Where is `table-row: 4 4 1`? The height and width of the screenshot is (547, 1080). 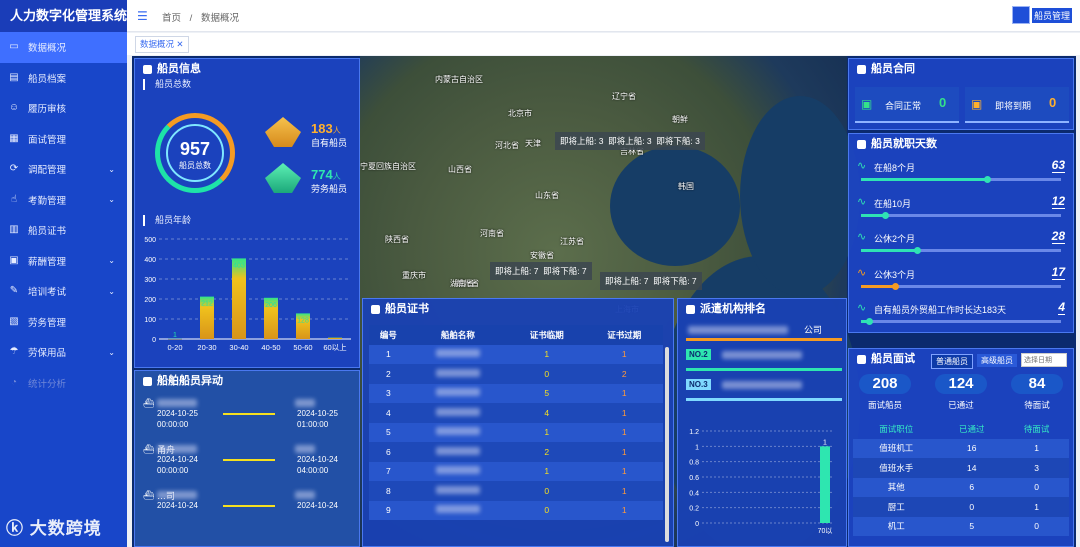 table-row: 4 4 1 is located at coordinates (516, 413).